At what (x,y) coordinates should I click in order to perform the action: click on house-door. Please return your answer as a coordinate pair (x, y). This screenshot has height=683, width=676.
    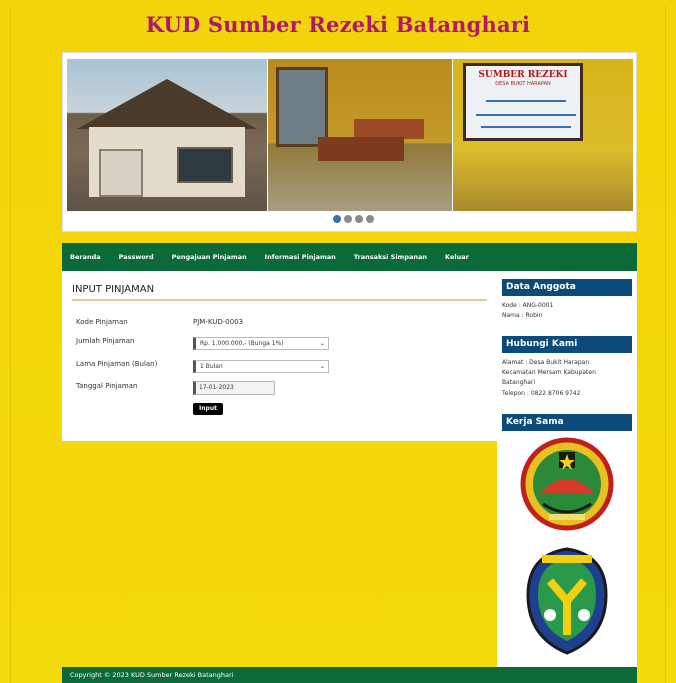
    Looking at the image, I should click on (121, 173).